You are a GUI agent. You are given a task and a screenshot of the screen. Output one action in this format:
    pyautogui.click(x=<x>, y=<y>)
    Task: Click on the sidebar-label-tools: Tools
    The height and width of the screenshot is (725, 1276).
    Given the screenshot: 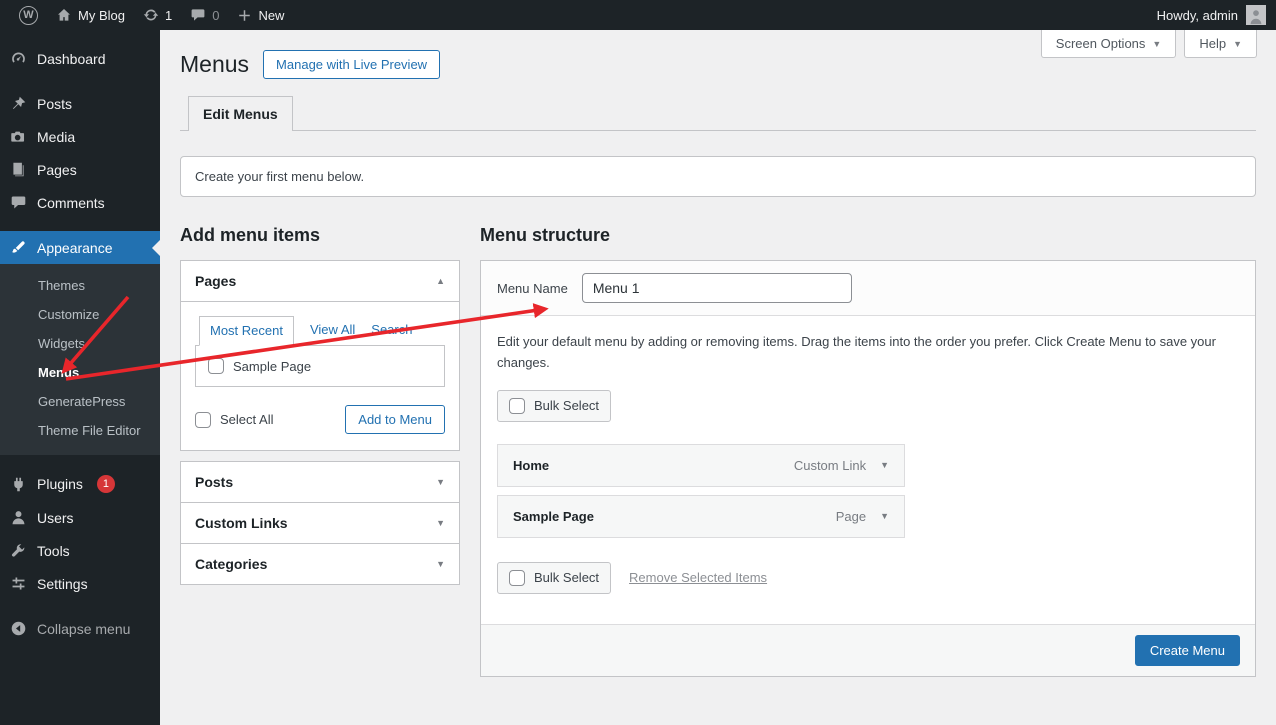 What is the action you would take?
    pyautogui.click(x=53, y=550)
    